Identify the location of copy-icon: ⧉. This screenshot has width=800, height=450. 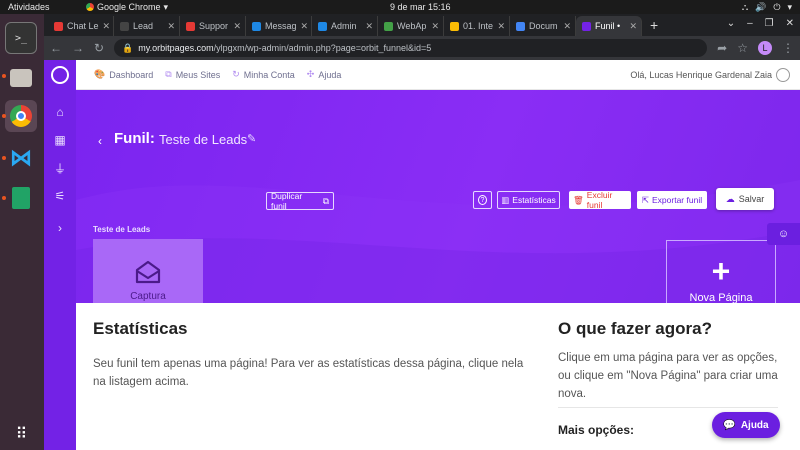
(325, 200).